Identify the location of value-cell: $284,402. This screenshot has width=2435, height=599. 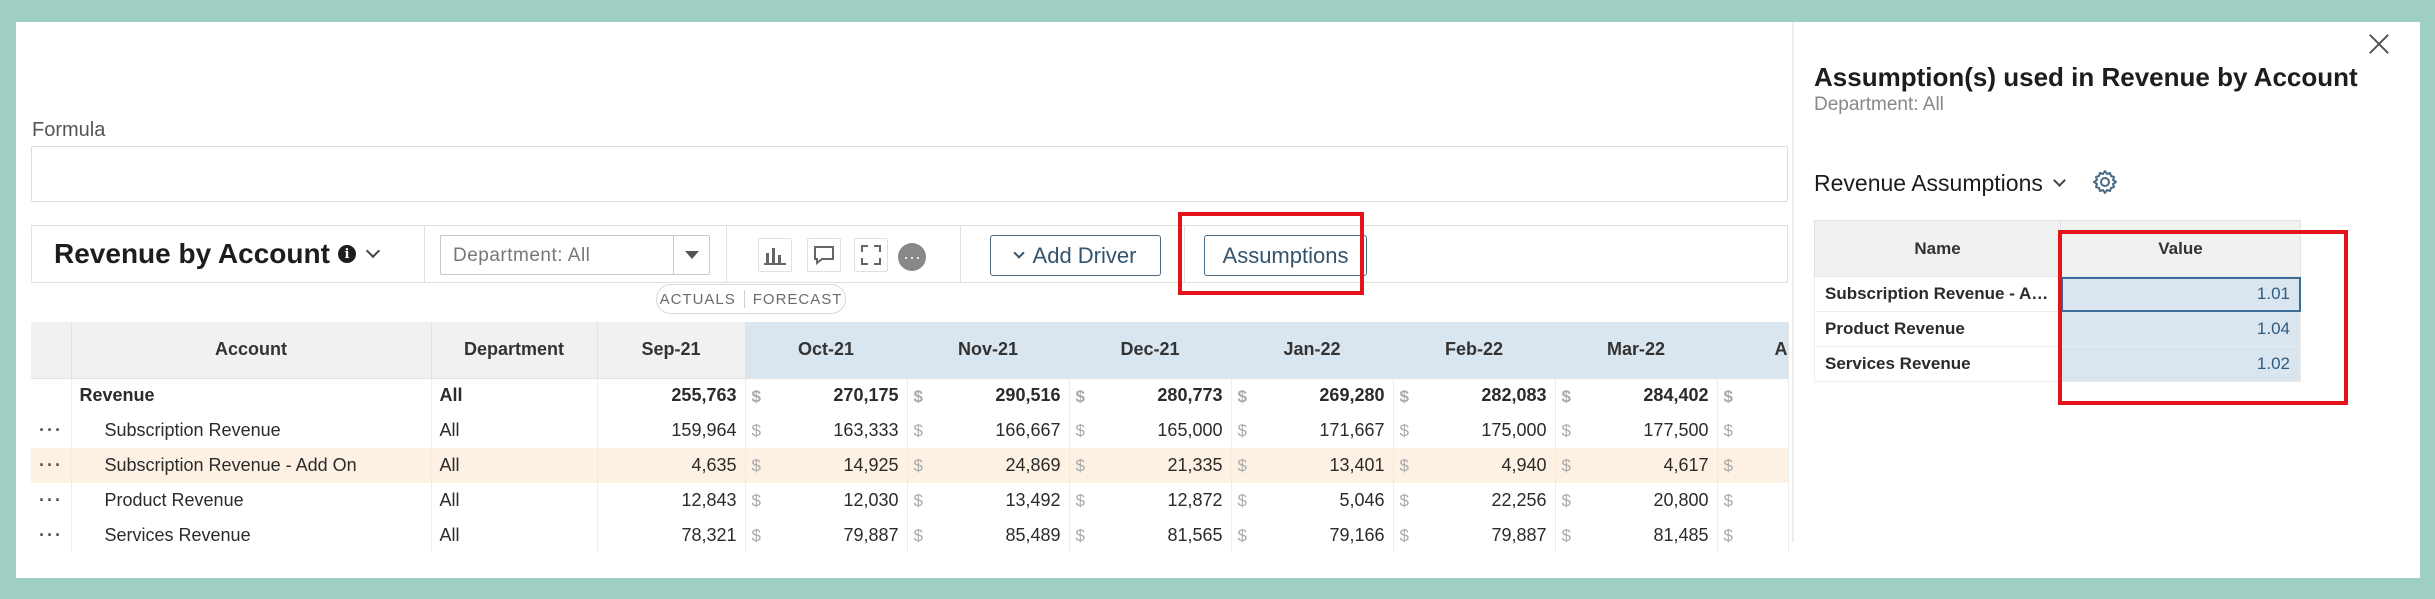
(1636, 395).